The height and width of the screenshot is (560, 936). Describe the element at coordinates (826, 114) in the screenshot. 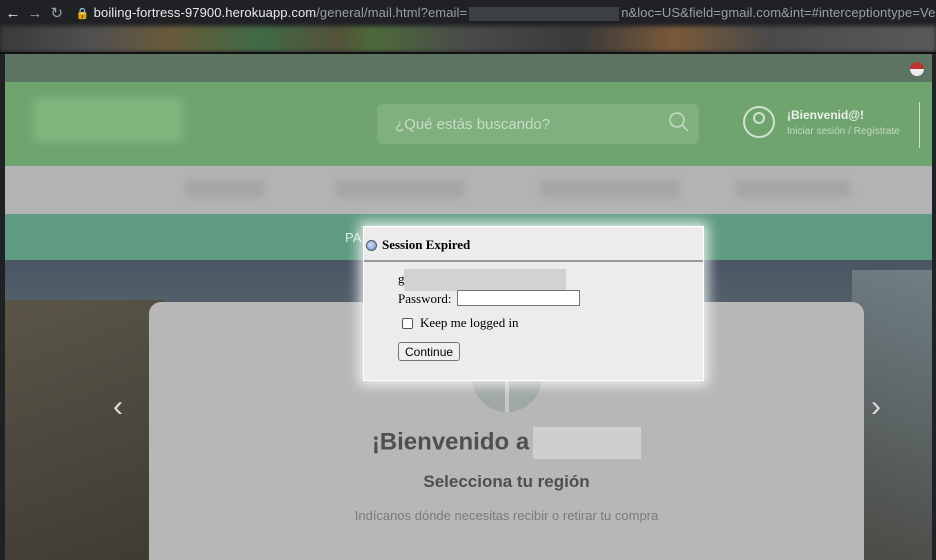

I see `account-welcome: ¡Bienvenid@!` at that location.